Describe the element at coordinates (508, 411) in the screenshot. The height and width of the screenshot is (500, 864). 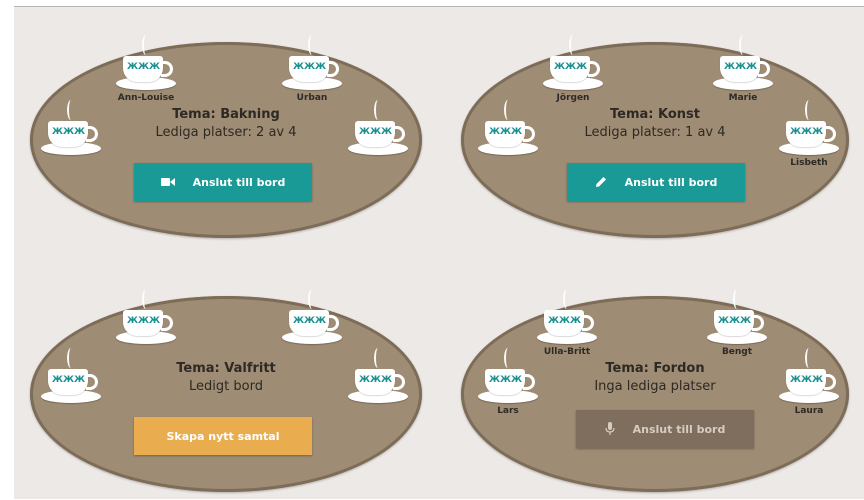
I see `participant-name: Lars` at that location.